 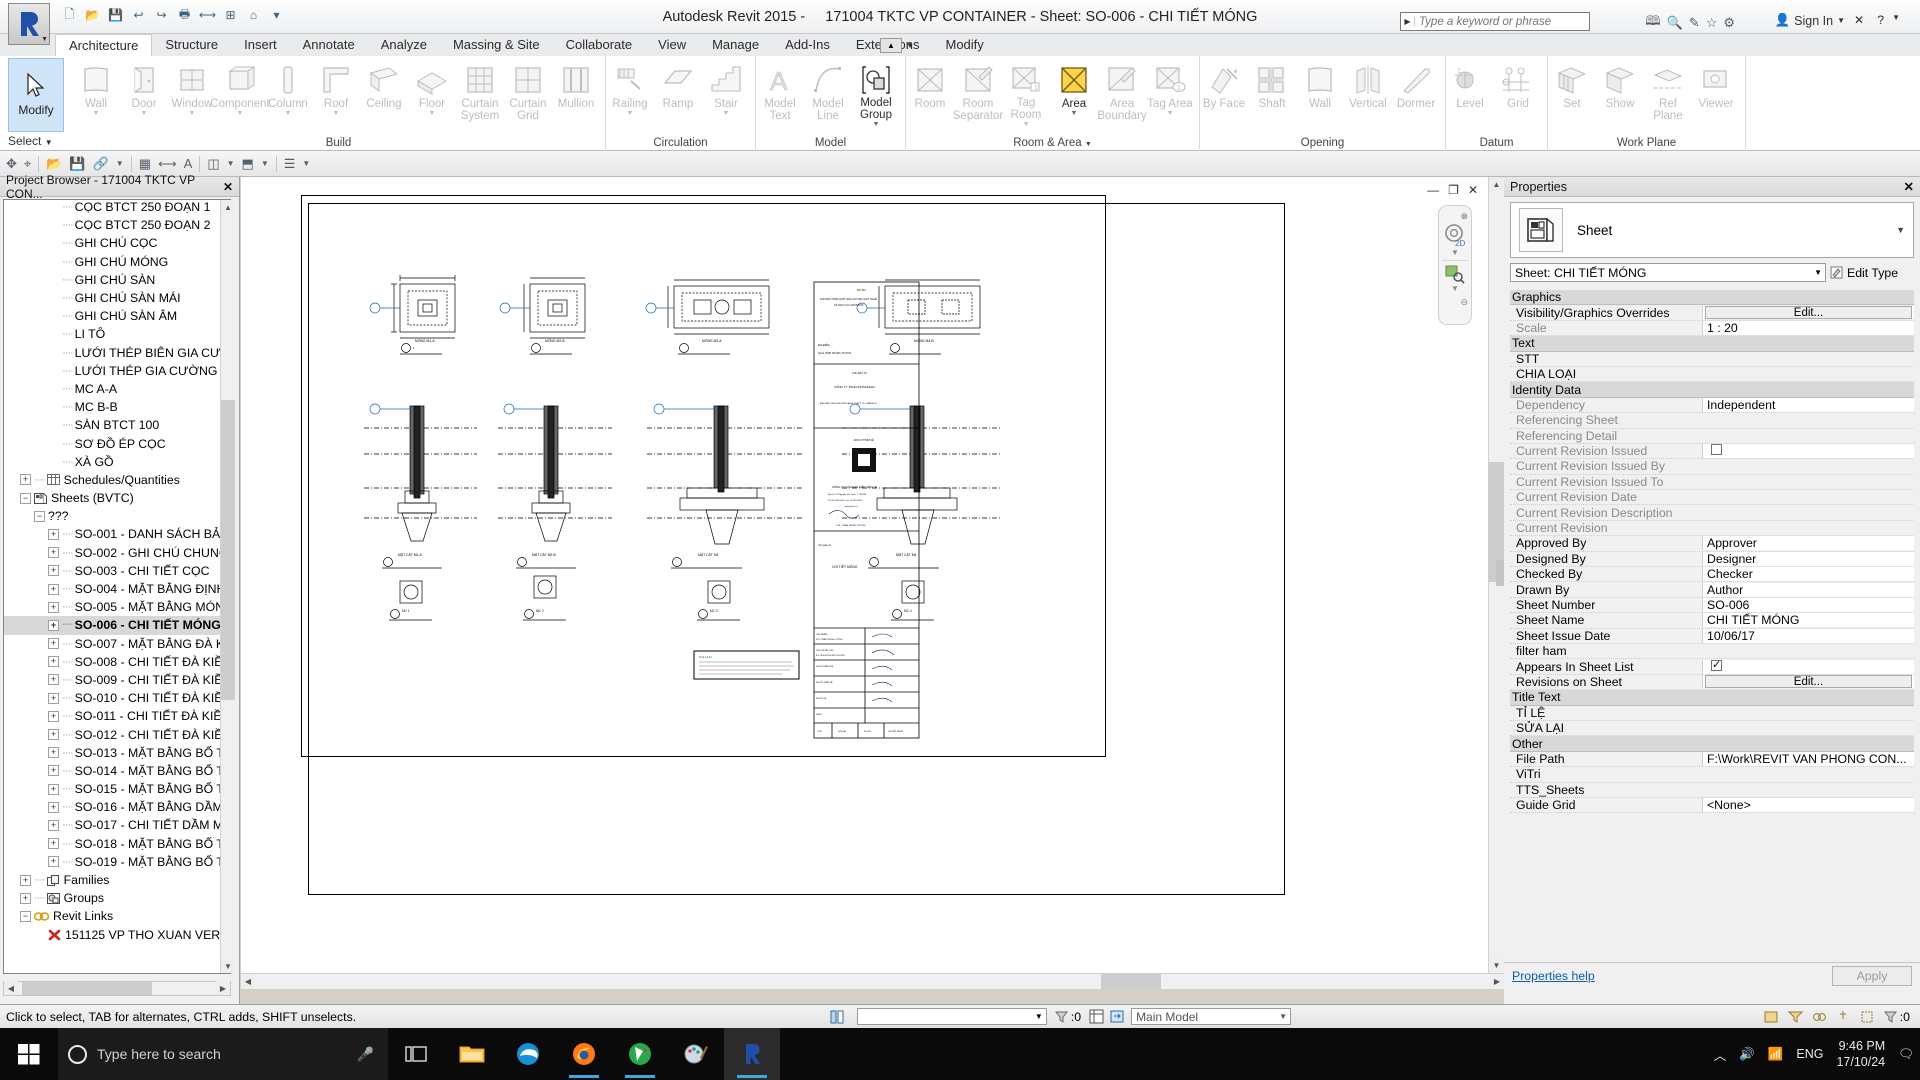 What do you see at coordinates (213, 164) in the screenshot?
I see `opt-region-icon: ◫` at bounding box center [213, 164].